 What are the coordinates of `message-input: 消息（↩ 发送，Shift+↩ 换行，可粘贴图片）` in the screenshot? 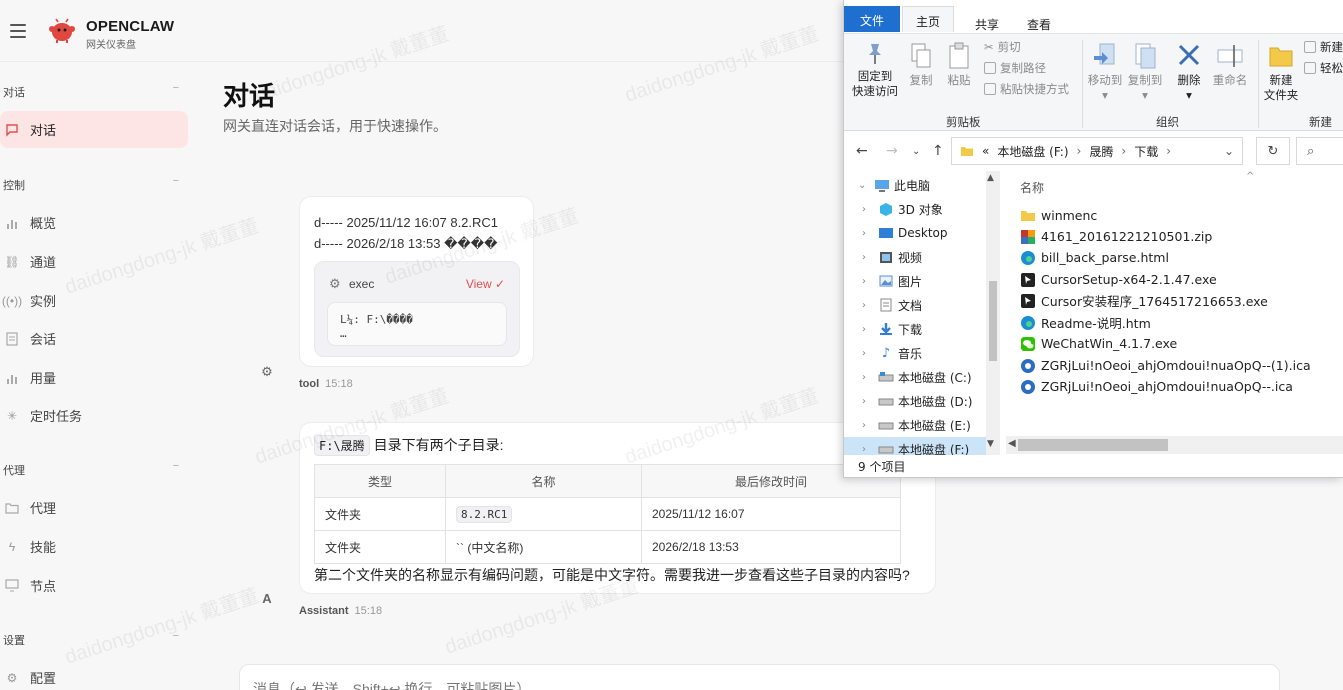 It's located at (759, 677).